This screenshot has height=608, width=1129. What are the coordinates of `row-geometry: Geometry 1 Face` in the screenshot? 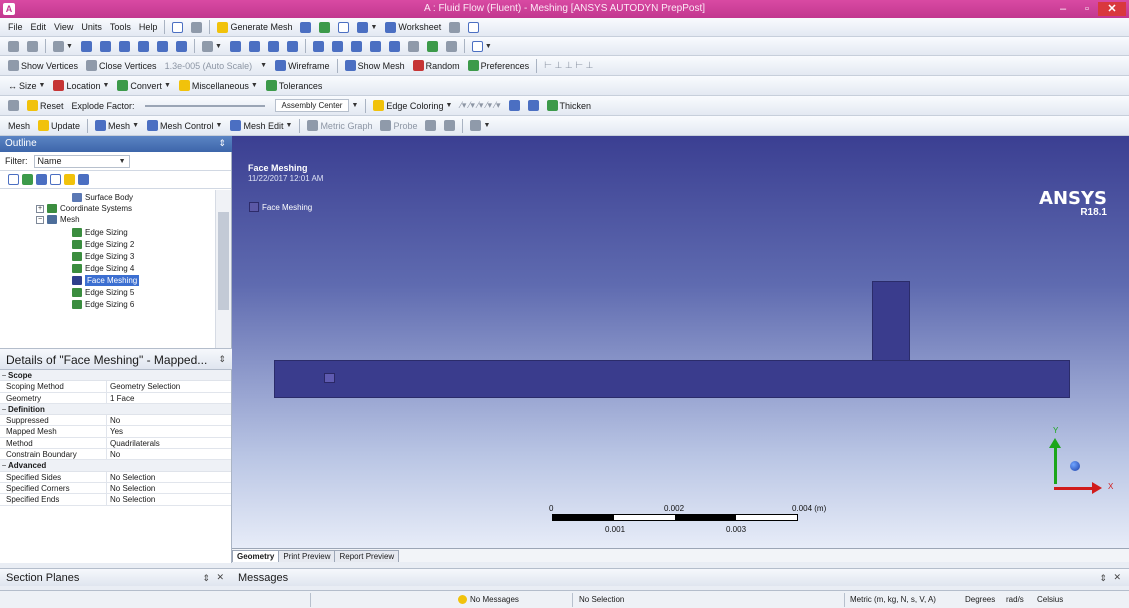 It's located at (115, 398).